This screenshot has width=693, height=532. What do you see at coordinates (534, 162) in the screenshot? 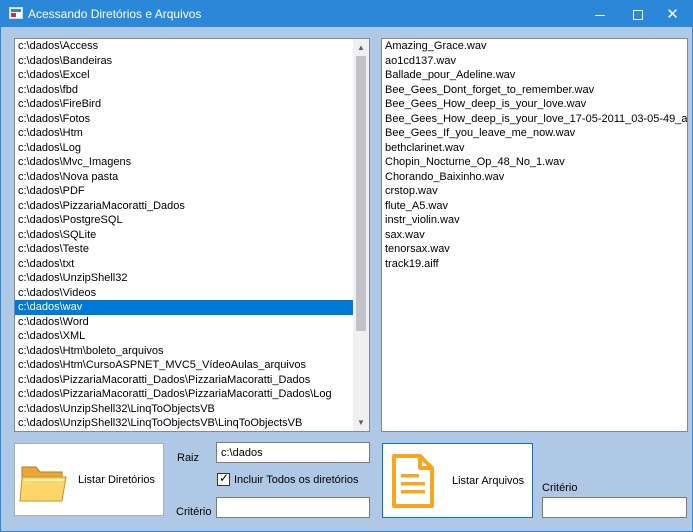
I see `file-item: Chopin_Nocturne_Op_48_No_1.wav` at bounding box center [534, 162].